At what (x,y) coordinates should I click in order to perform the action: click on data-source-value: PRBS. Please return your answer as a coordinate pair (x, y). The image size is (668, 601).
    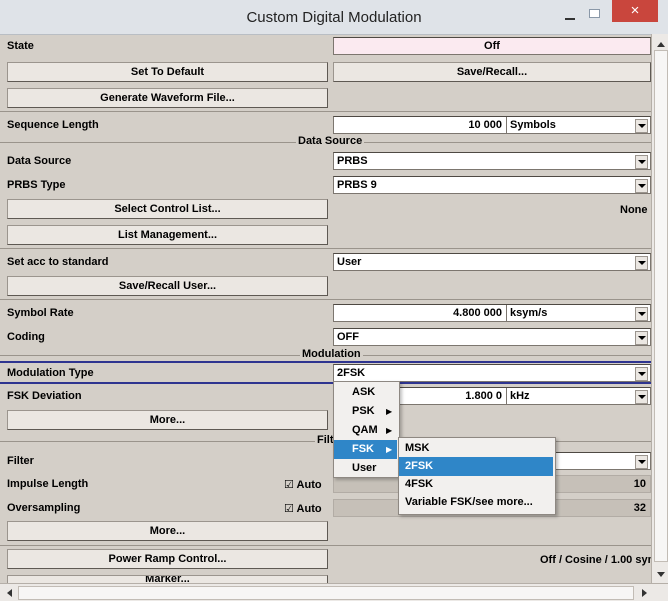
    Looking at the image, I should click on (352, 161).